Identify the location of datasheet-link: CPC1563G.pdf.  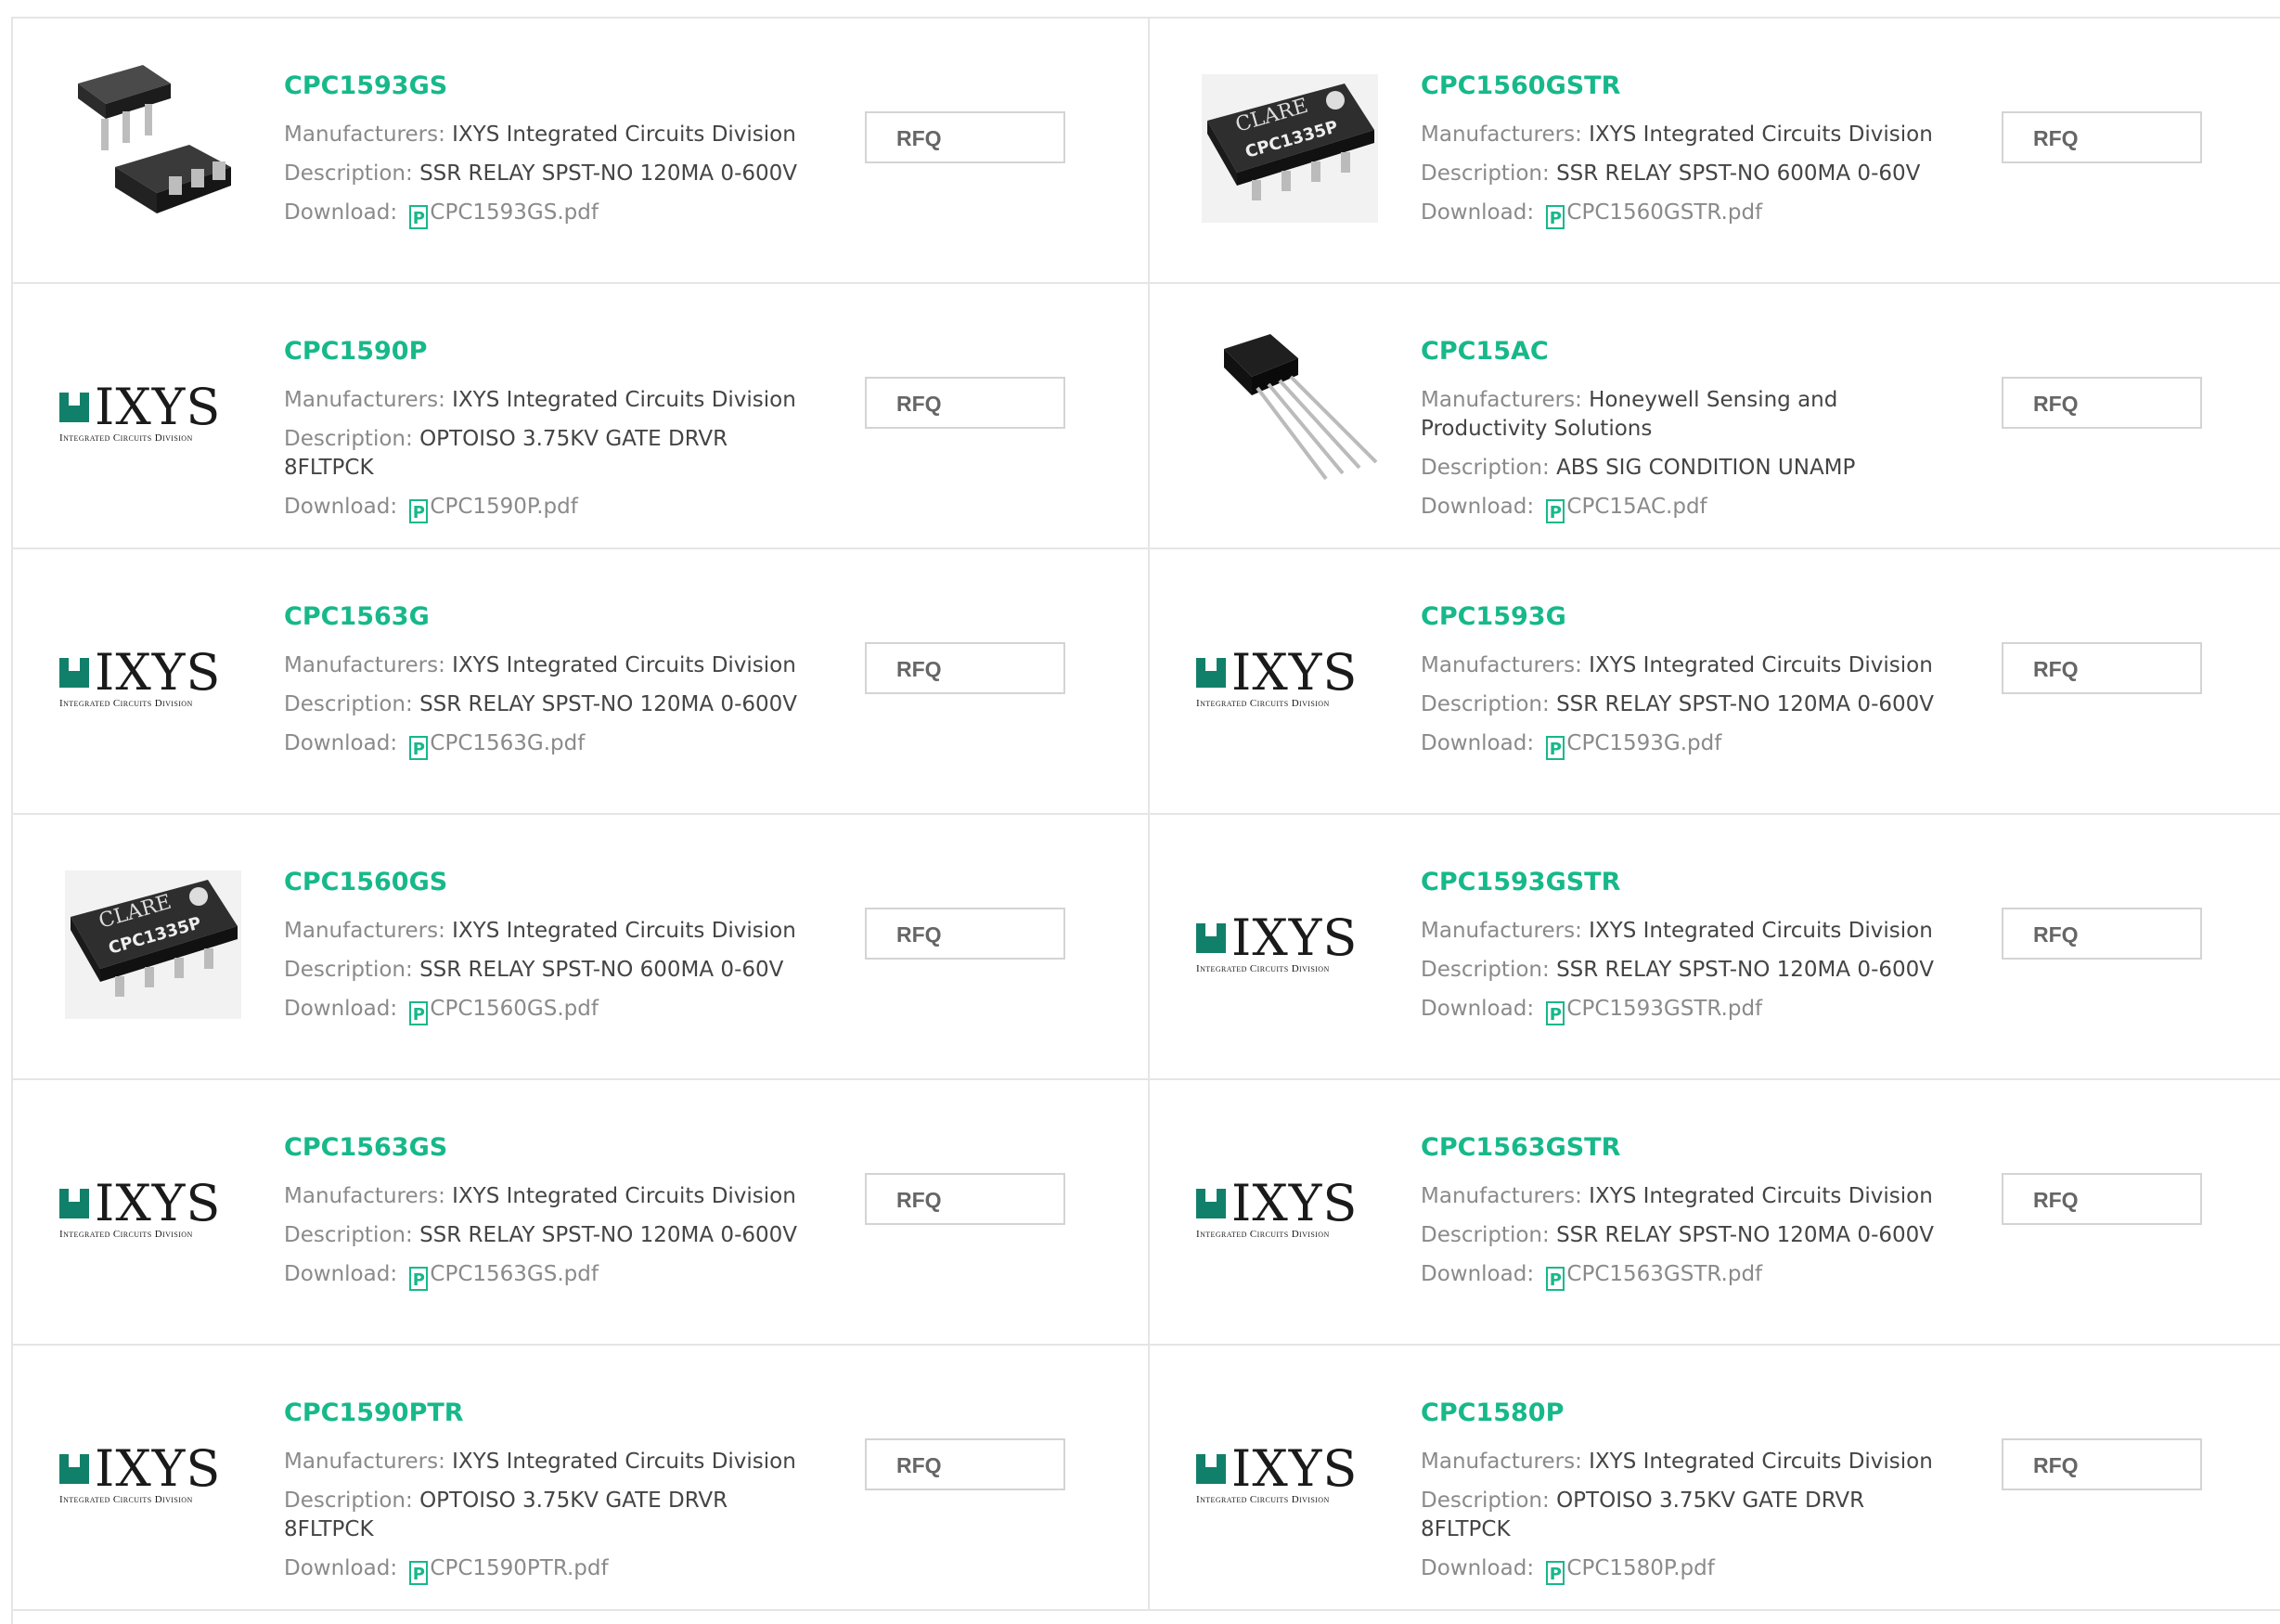
(507, 743).